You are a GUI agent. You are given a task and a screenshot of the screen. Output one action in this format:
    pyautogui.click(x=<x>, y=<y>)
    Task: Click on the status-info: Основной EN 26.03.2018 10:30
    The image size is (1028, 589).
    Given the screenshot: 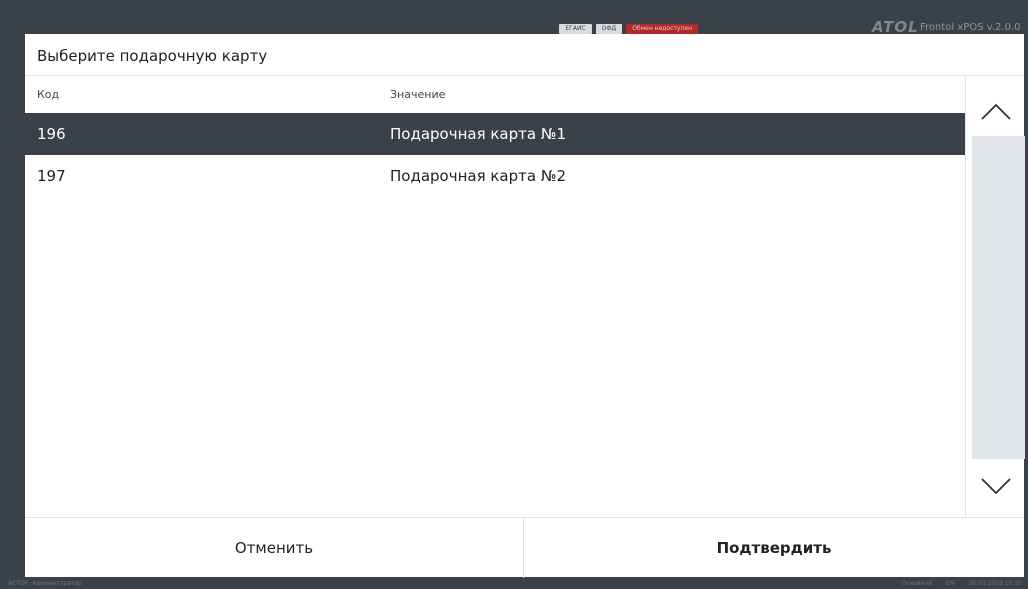 What is the action you would take?
    pyautogui.click(x=962, y=583)
    